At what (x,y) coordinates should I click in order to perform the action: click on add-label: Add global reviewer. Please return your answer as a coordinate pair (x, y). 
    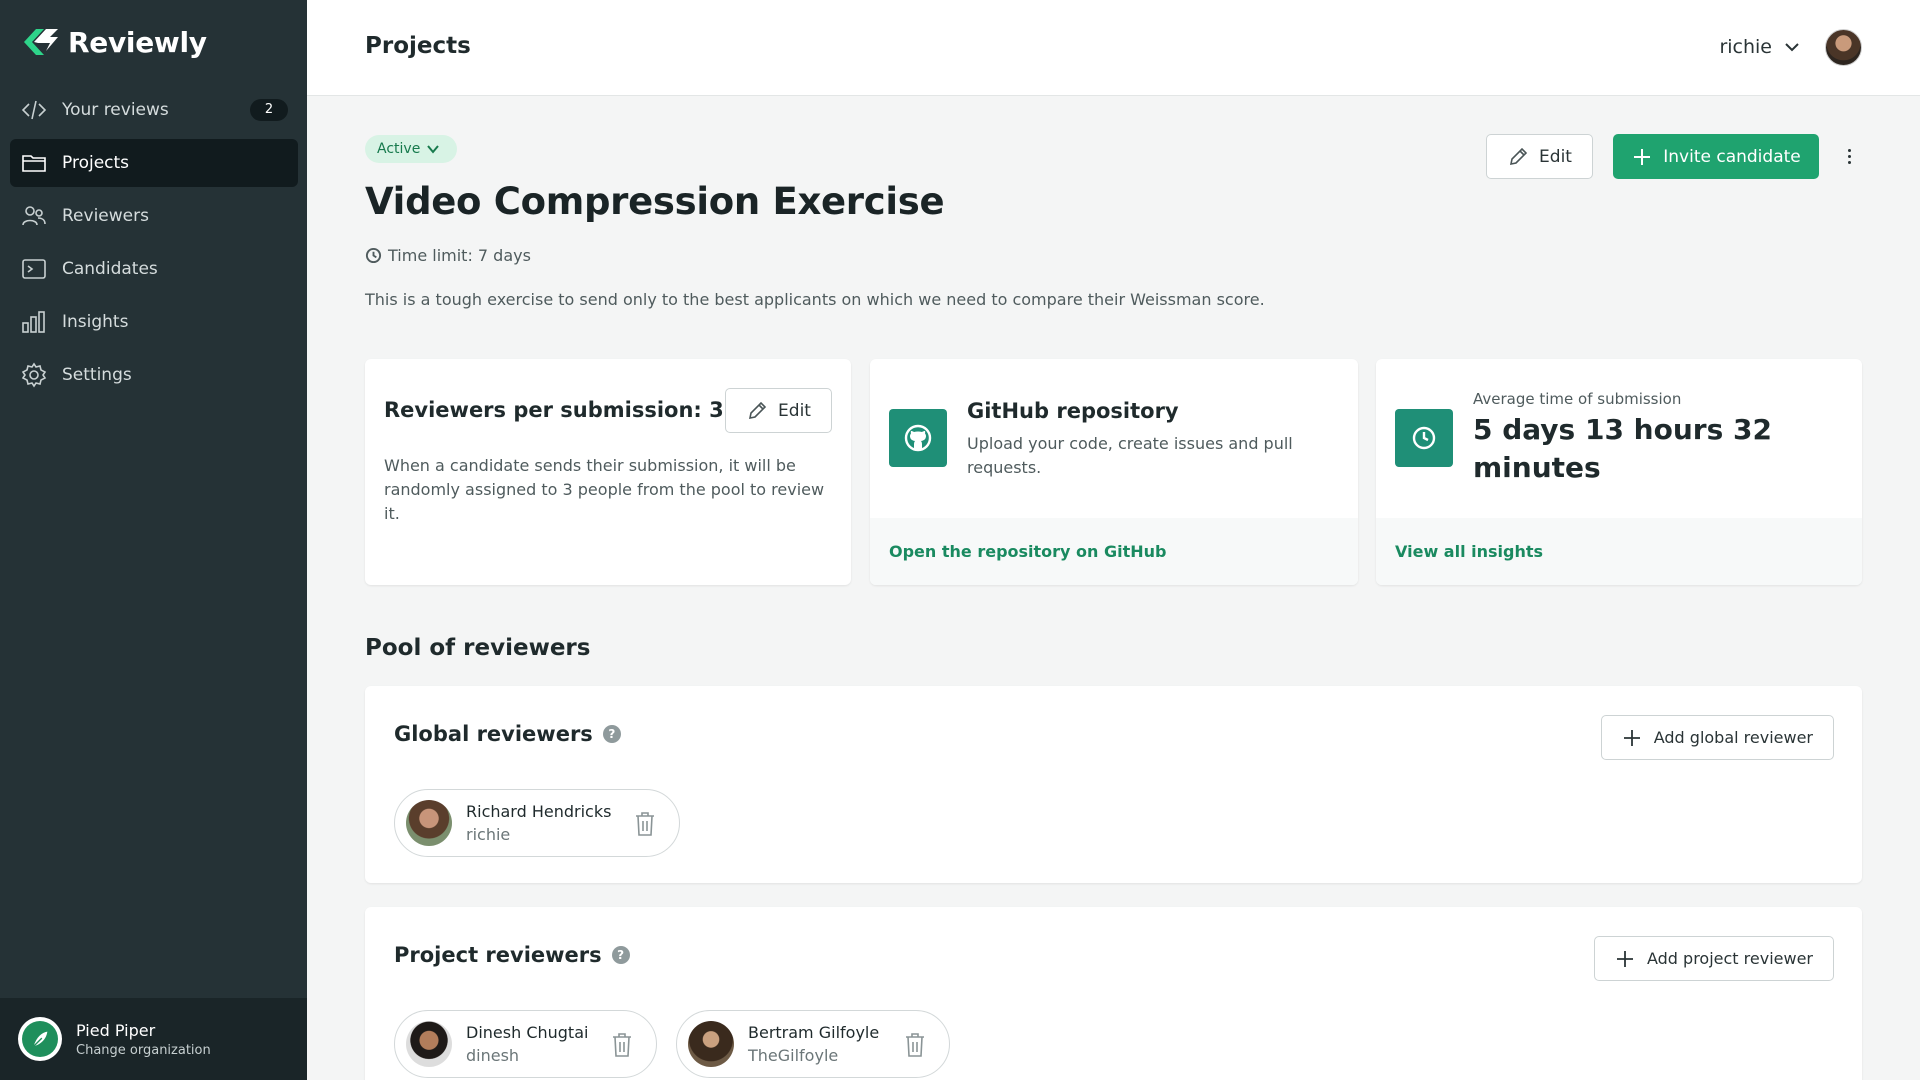
    Looking at the image, I should click on (1733, 737).